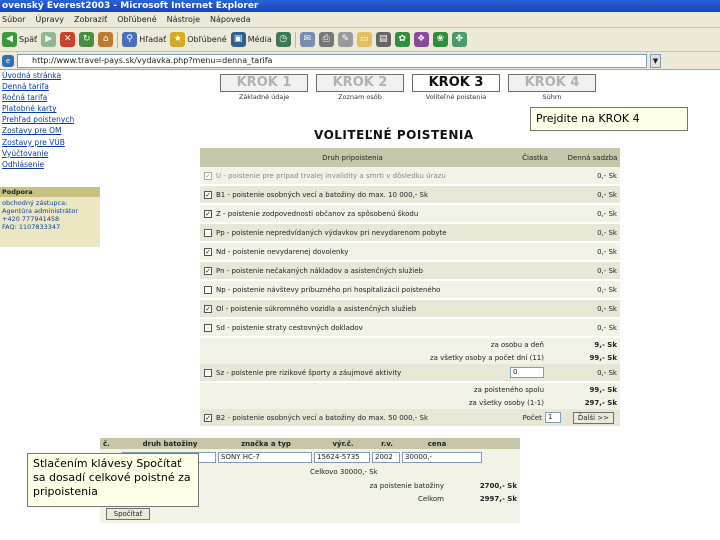 The image size is (720, 540). What do you see at coordinates (50, 75) in the screenshot?
I see `nav-link-home: Úvodná stránka` at bounding box center [50, 75].